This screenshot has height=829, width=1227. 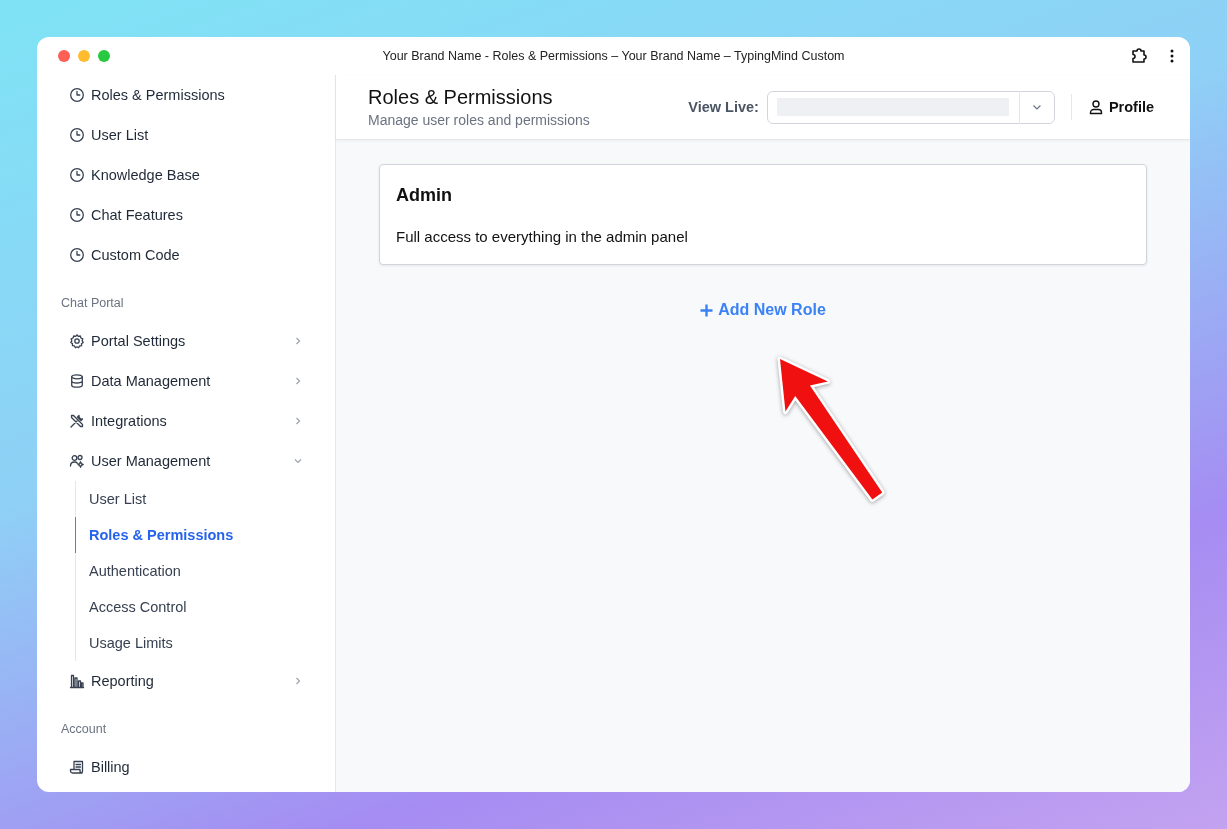 I want to click on minimize-button, so click(x=84, y=56).